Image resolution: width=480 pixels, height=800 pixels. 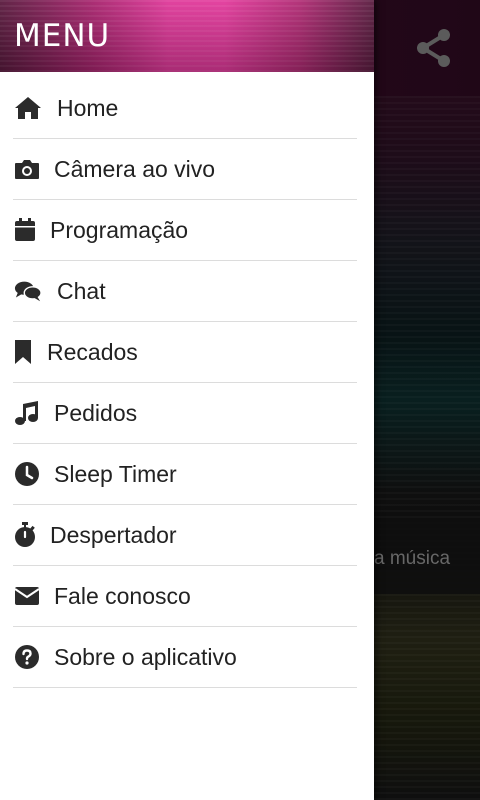 I want to click on clock-icon, so click(x=28, y=474).